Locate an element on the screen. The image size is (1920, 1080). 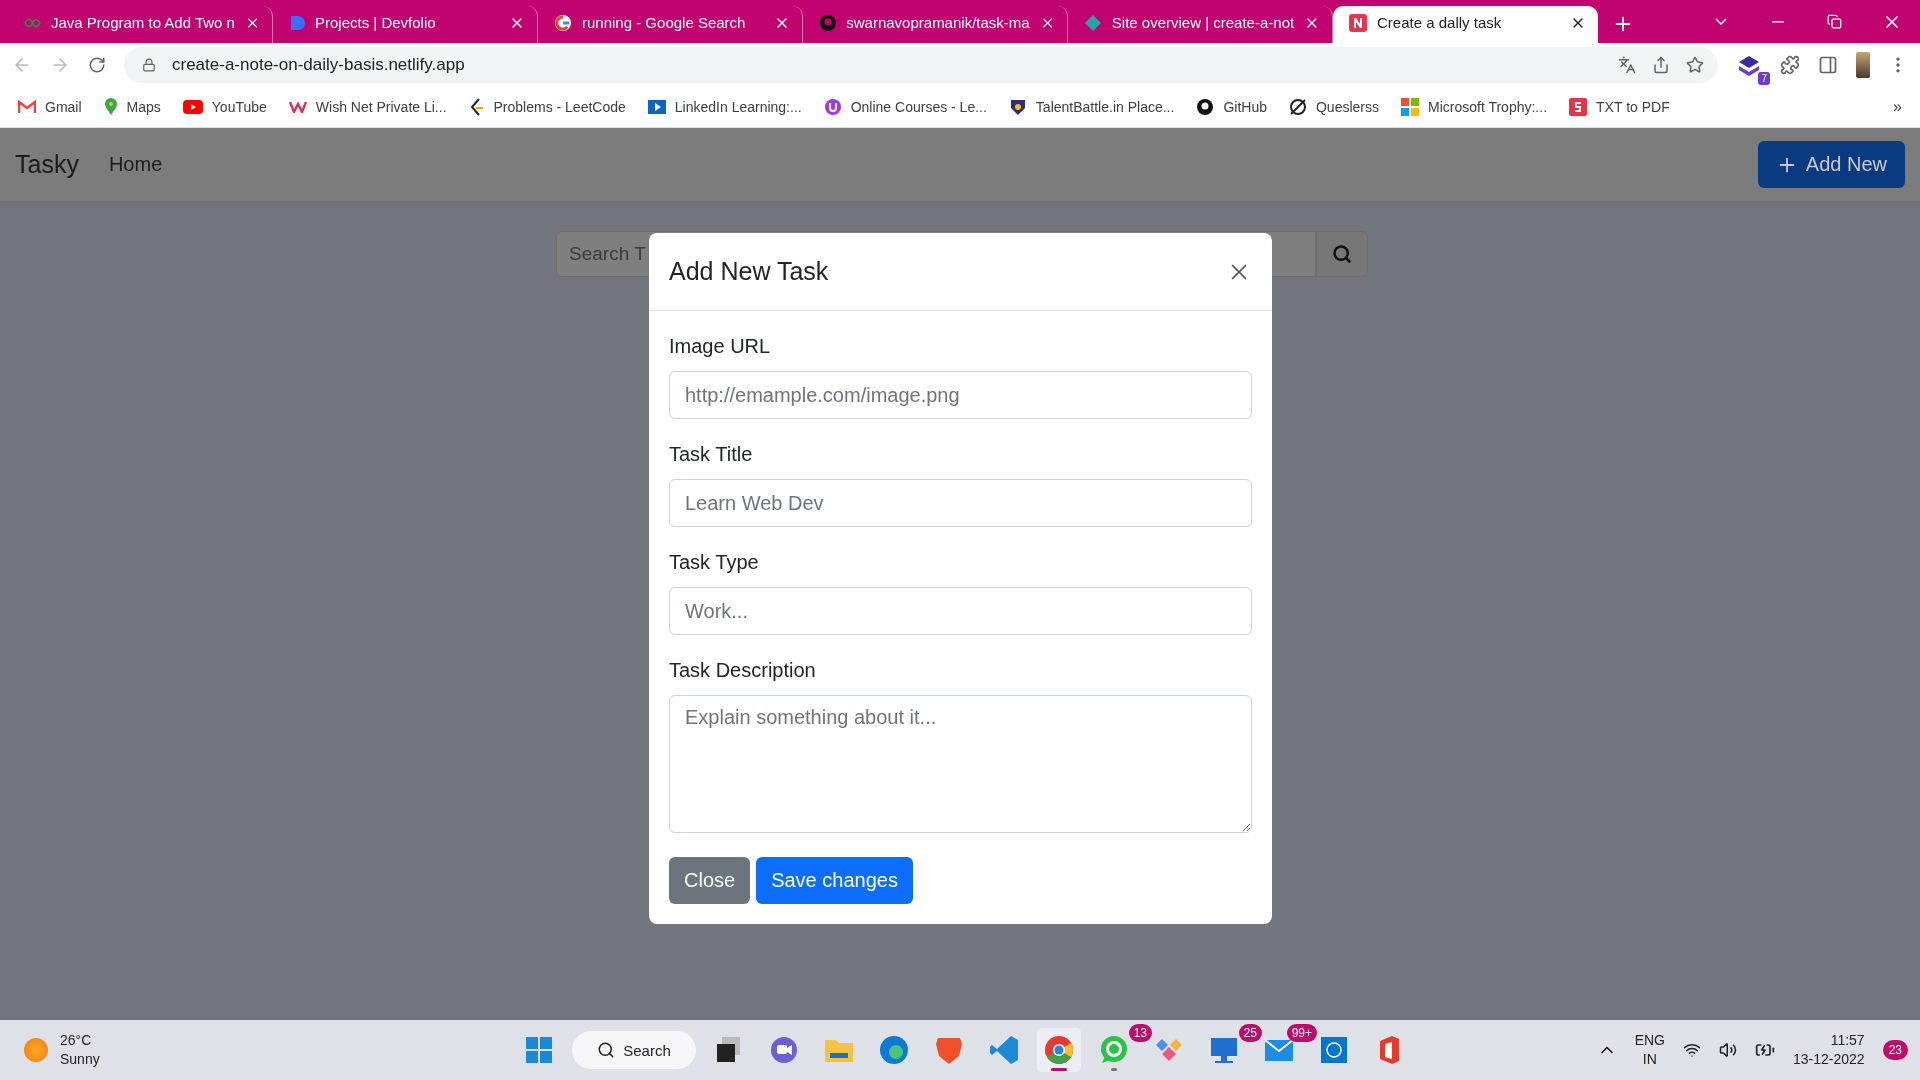
chevron-down-icon is located at coordinates (1720, 21).